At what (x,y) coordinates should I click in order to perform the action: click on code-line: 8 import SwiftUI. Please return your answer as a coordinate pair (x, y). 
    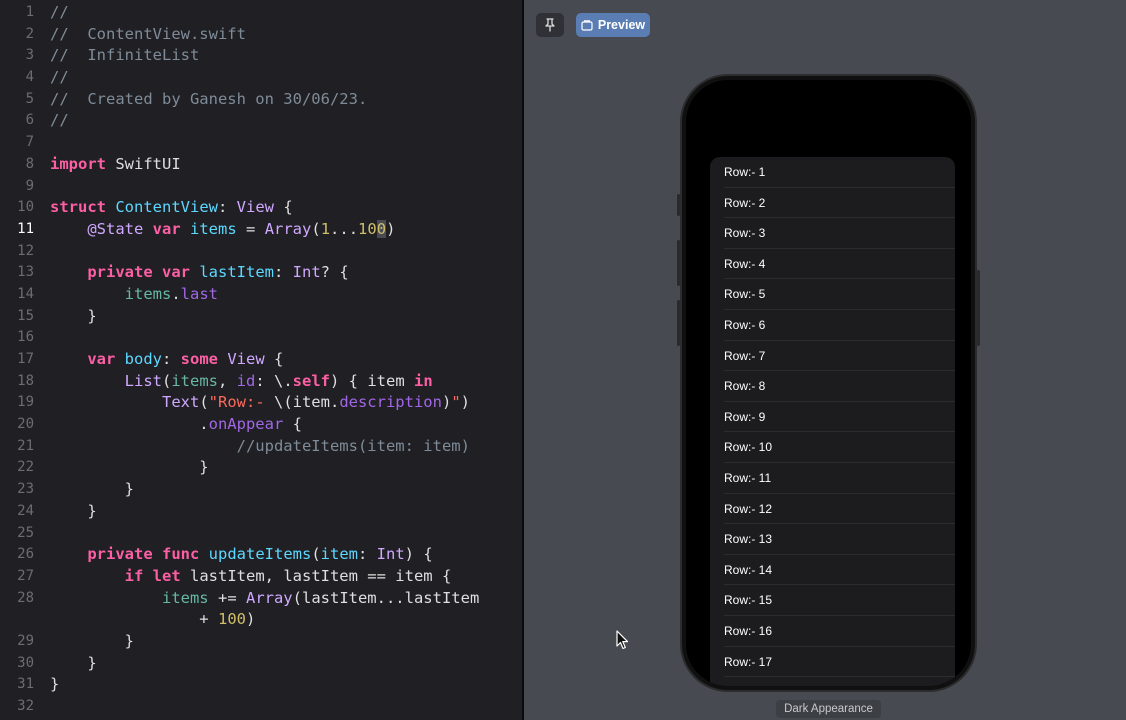
    Looking at the image, I should click on (261, 165).